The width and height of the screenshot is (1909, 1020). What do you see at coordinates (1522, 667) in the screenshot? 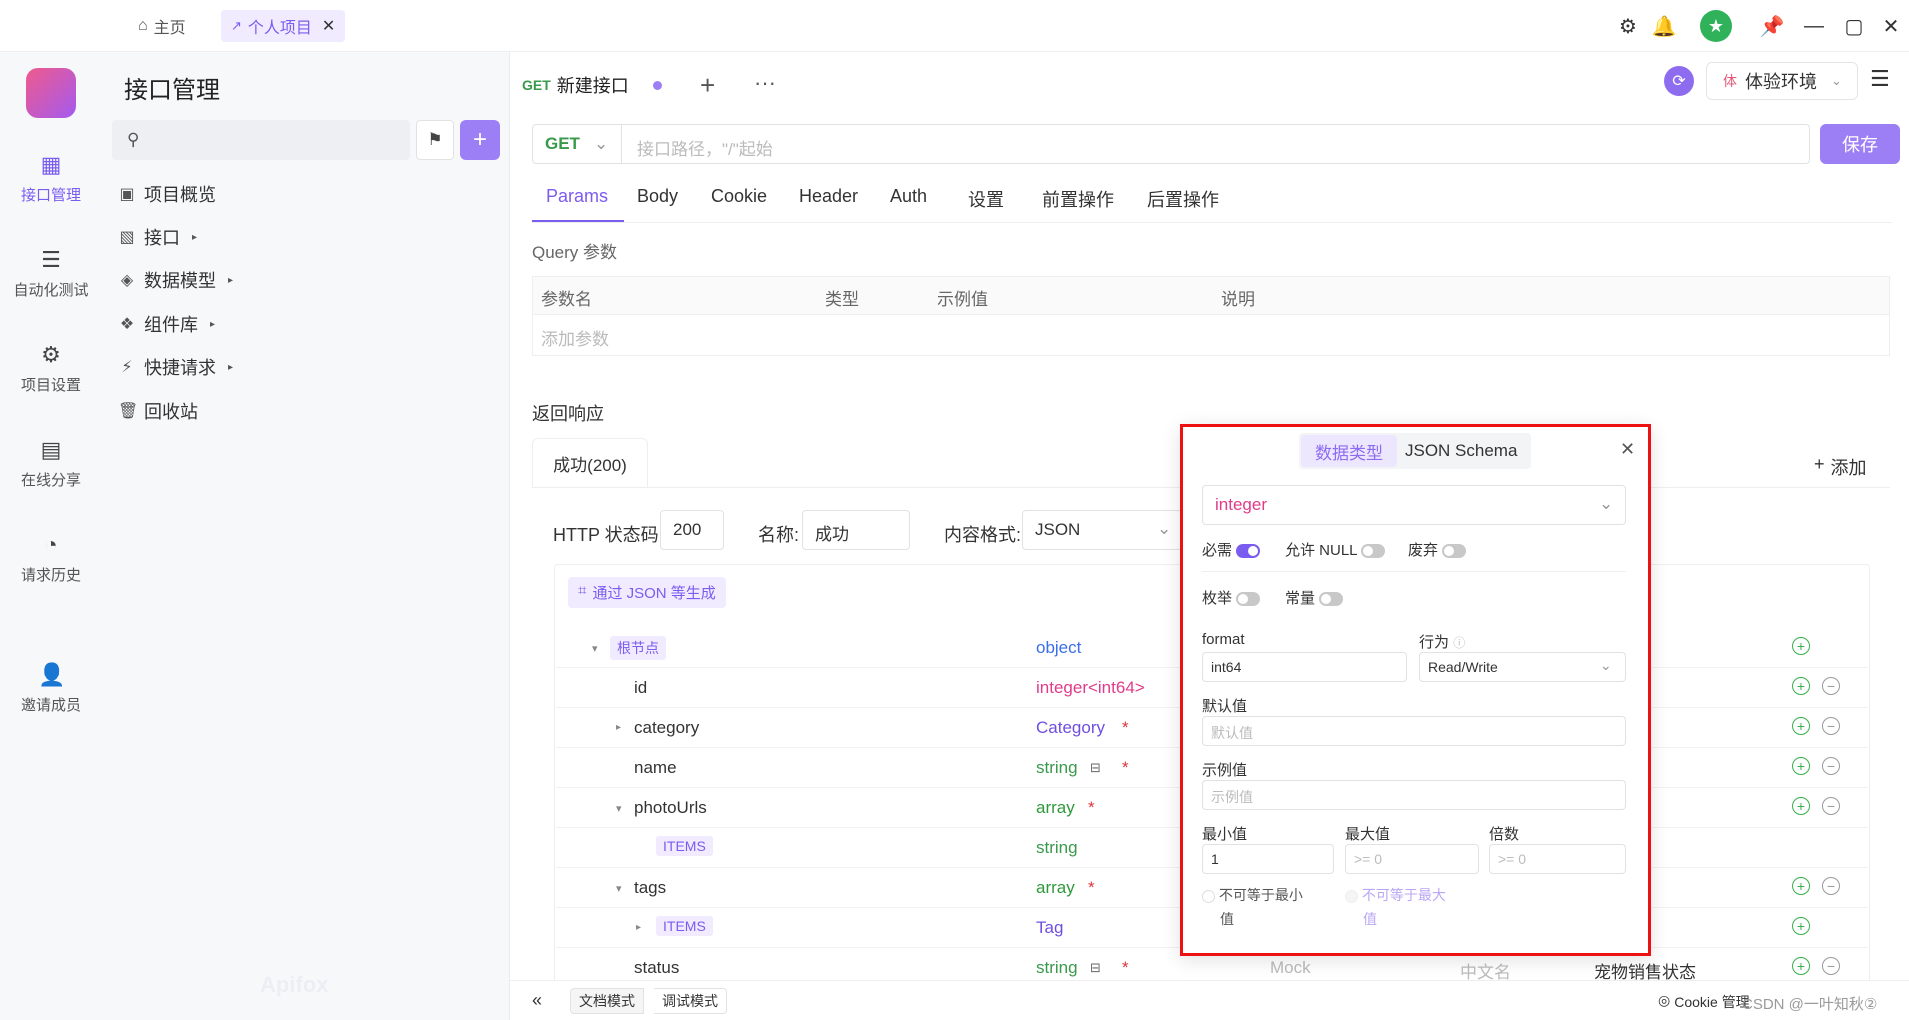
I see `behavior-select: Read/Write ⌄` at bounding box center [1522, 667].